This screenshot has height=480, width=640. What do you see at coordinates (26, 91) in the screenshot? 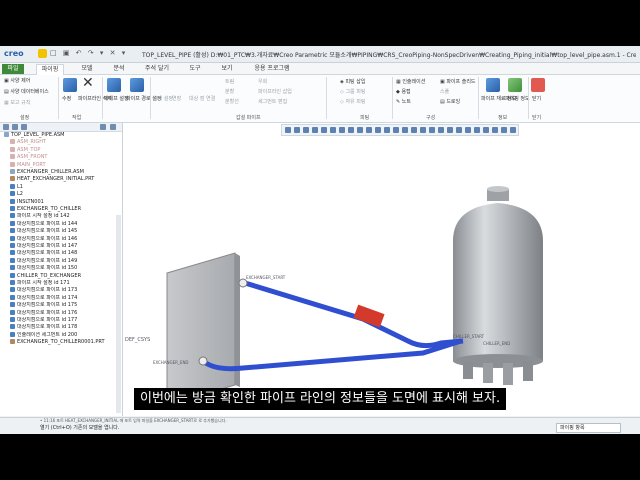
I see `spec-database-button: ▤ 사양 데이터베이스` at bounding box center [26, 91].